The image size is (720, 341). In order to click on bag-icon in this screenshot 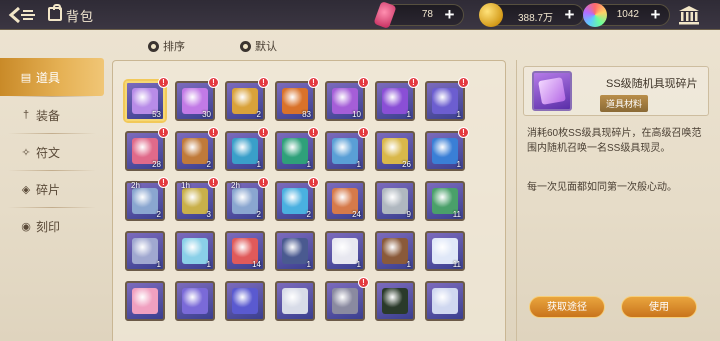, I will do `click(55, 12)`.